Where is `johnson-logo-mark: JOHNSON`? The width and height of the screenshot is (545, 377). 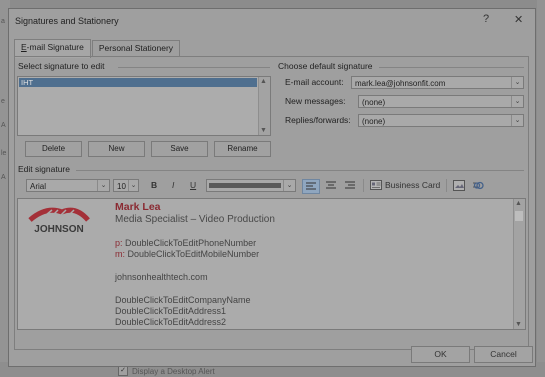 johnson-logo-mark: JOHNSON is located at coordinates (59, 221).